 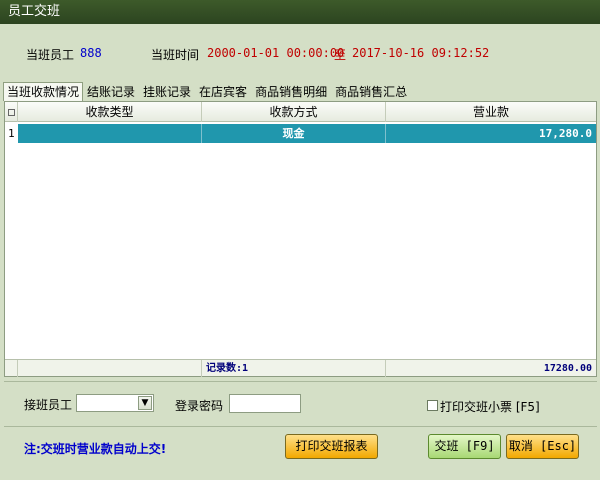 What do you see at coordinates (371, 91) in the screenshot?
I see `tab-product-sales-summary: 商品销售汇总` at bounding box center [371, 91].